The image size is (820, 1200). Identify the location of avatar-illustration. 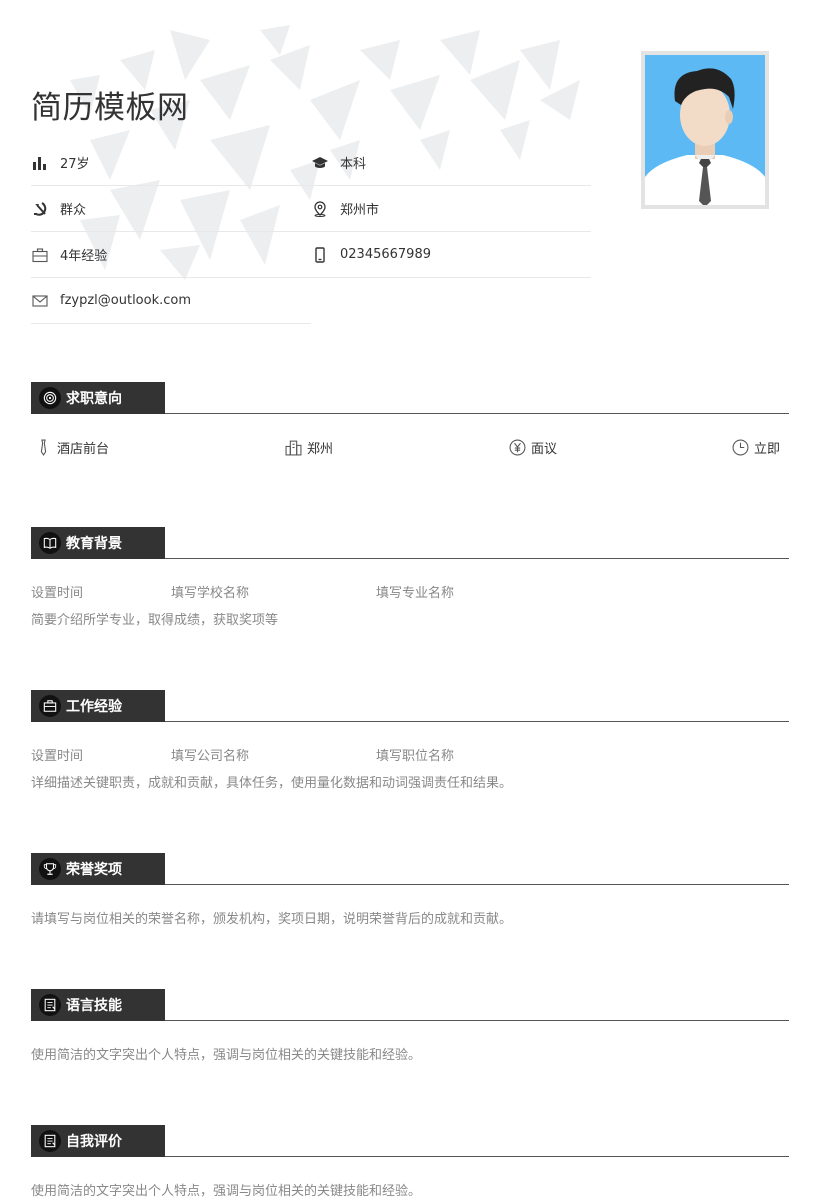
(705, 130).